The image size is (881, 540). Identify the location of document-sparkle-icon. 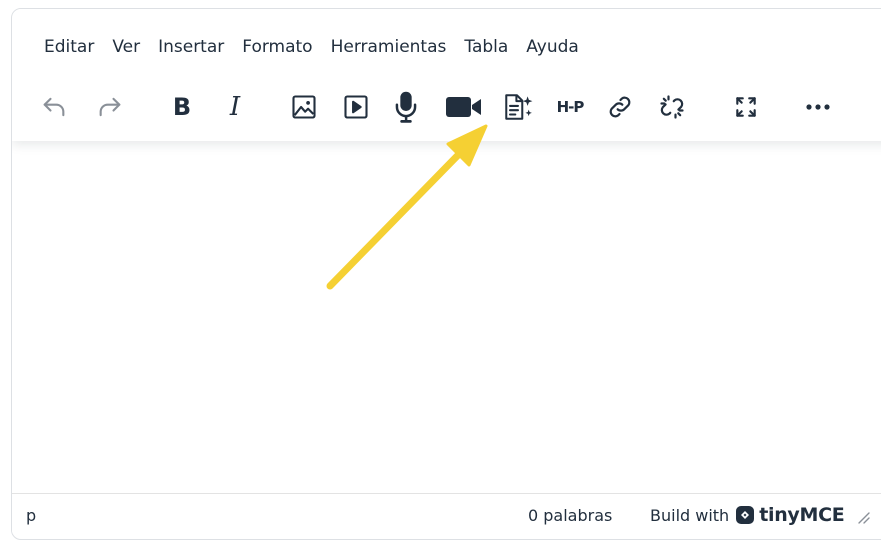
(519, 107).